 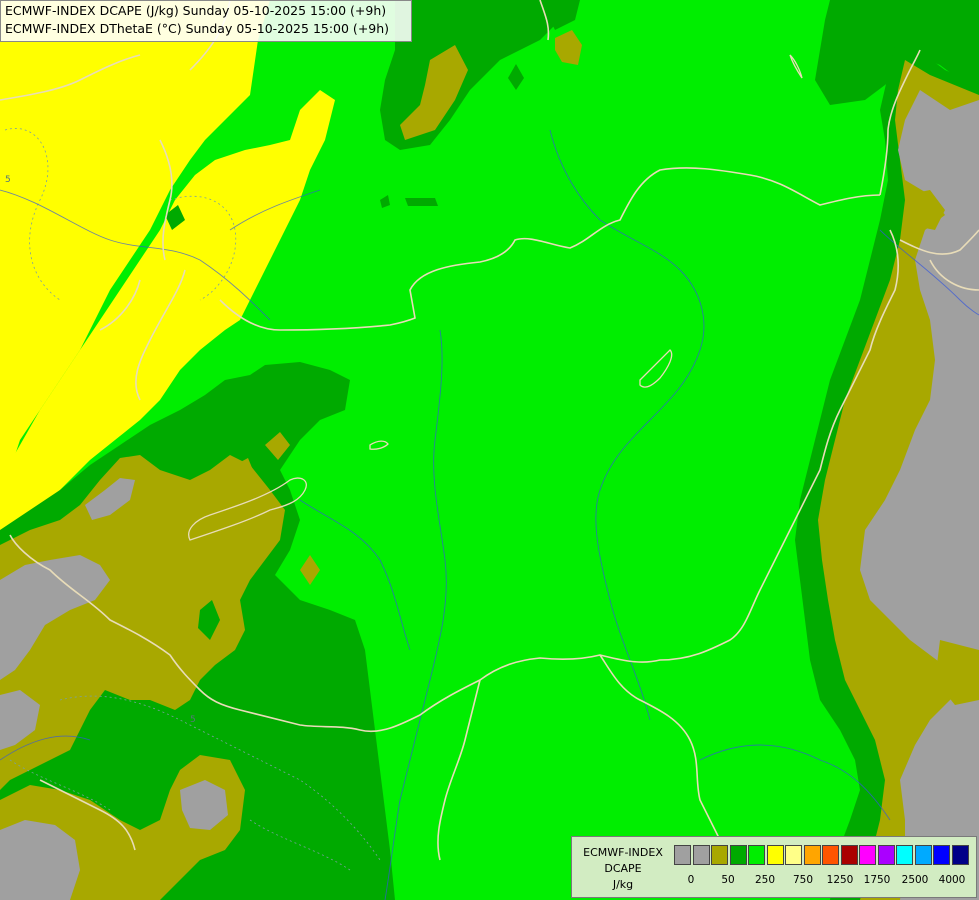 I want to click on legend-tick-label: 0, so click(x=691, y=880).